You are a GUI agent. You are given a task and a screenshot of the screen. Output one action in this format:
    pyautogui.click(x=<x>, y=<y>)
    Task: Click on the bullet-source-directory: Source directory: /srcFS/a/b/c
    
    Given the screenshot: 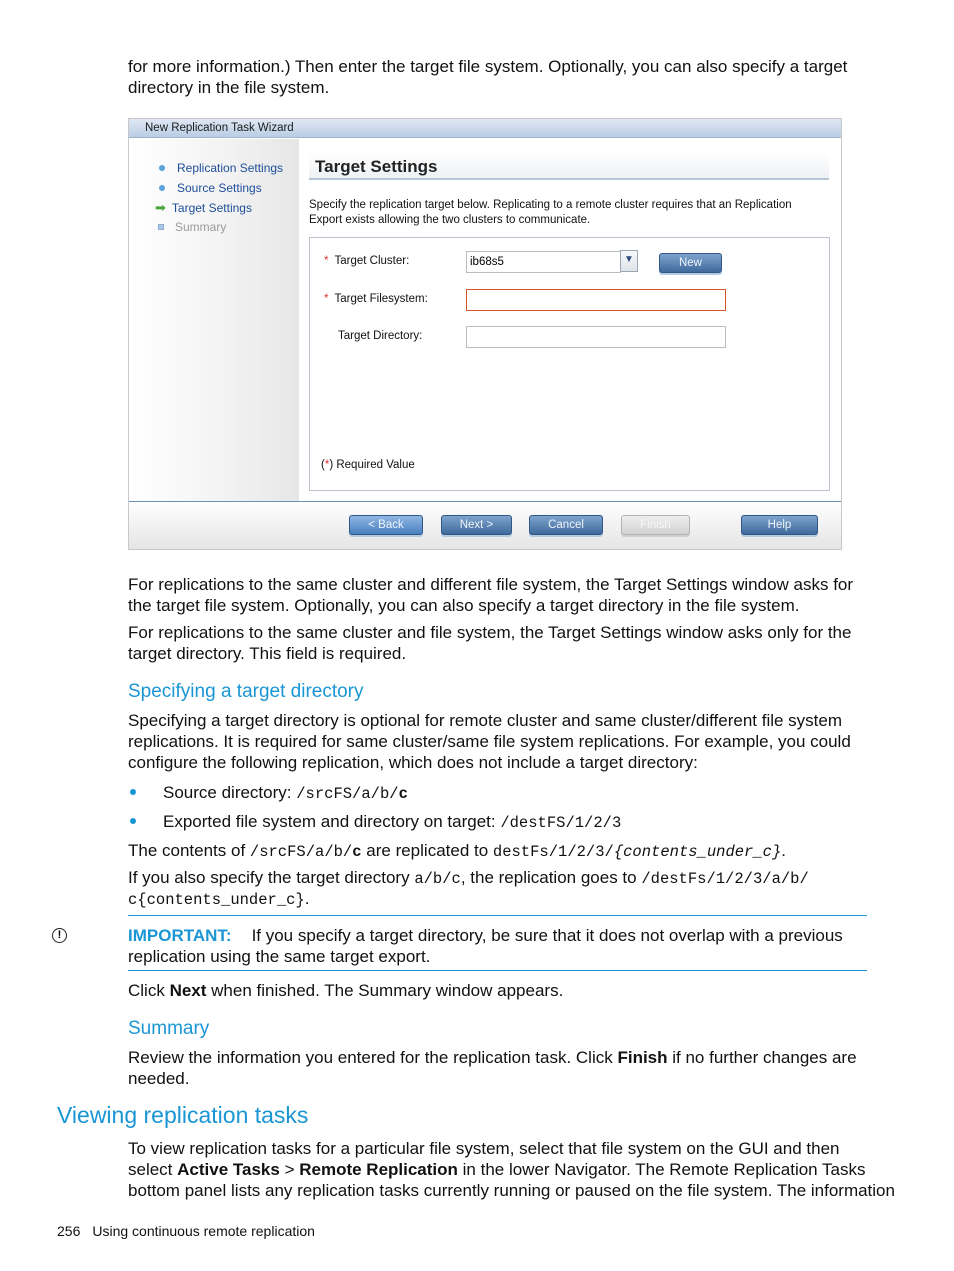 What is the action you would take?
    pyautogui.click(x=285, y=793)
    